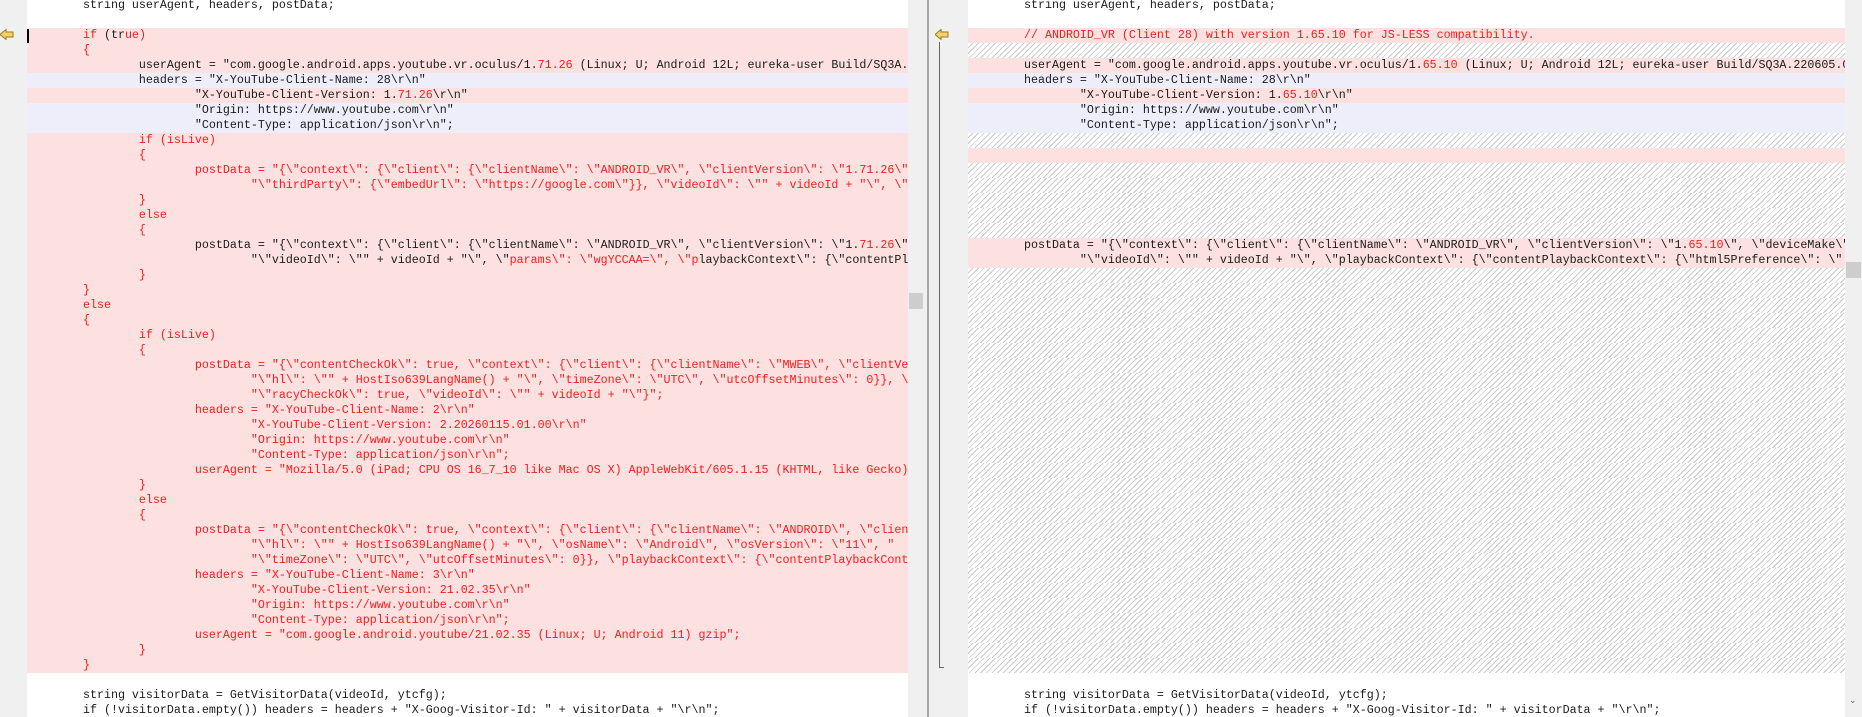  I want to click on left-scrollbar-thumb, so click(916, 301).